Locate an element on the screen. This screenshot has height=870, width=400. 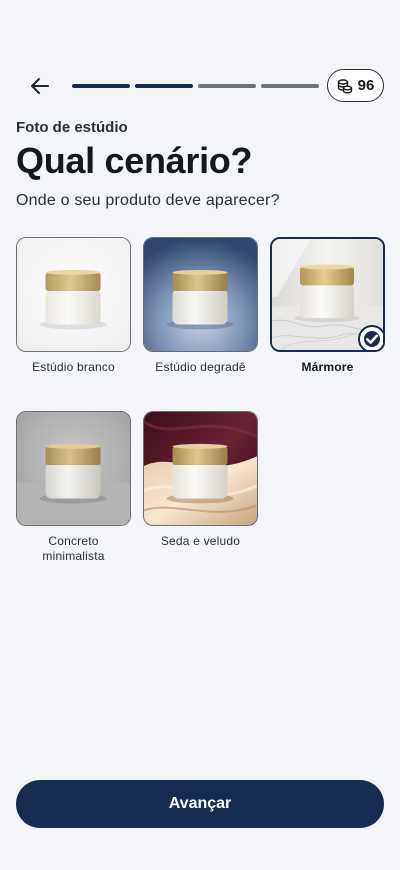
option-label: Estúdio degradê is located at coordinates (200, 367).